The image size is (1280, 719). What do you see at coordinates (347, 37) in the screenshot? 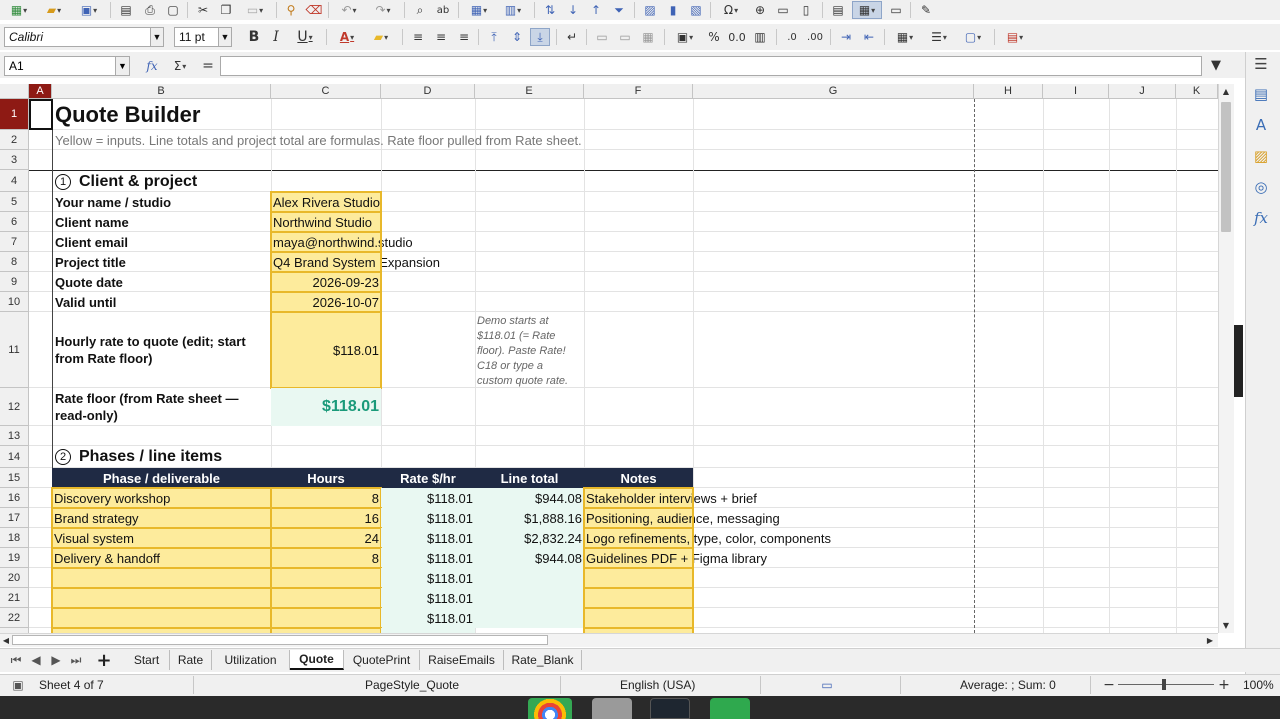
I see `font-color-icon: A` at bounding box center [347, 37].